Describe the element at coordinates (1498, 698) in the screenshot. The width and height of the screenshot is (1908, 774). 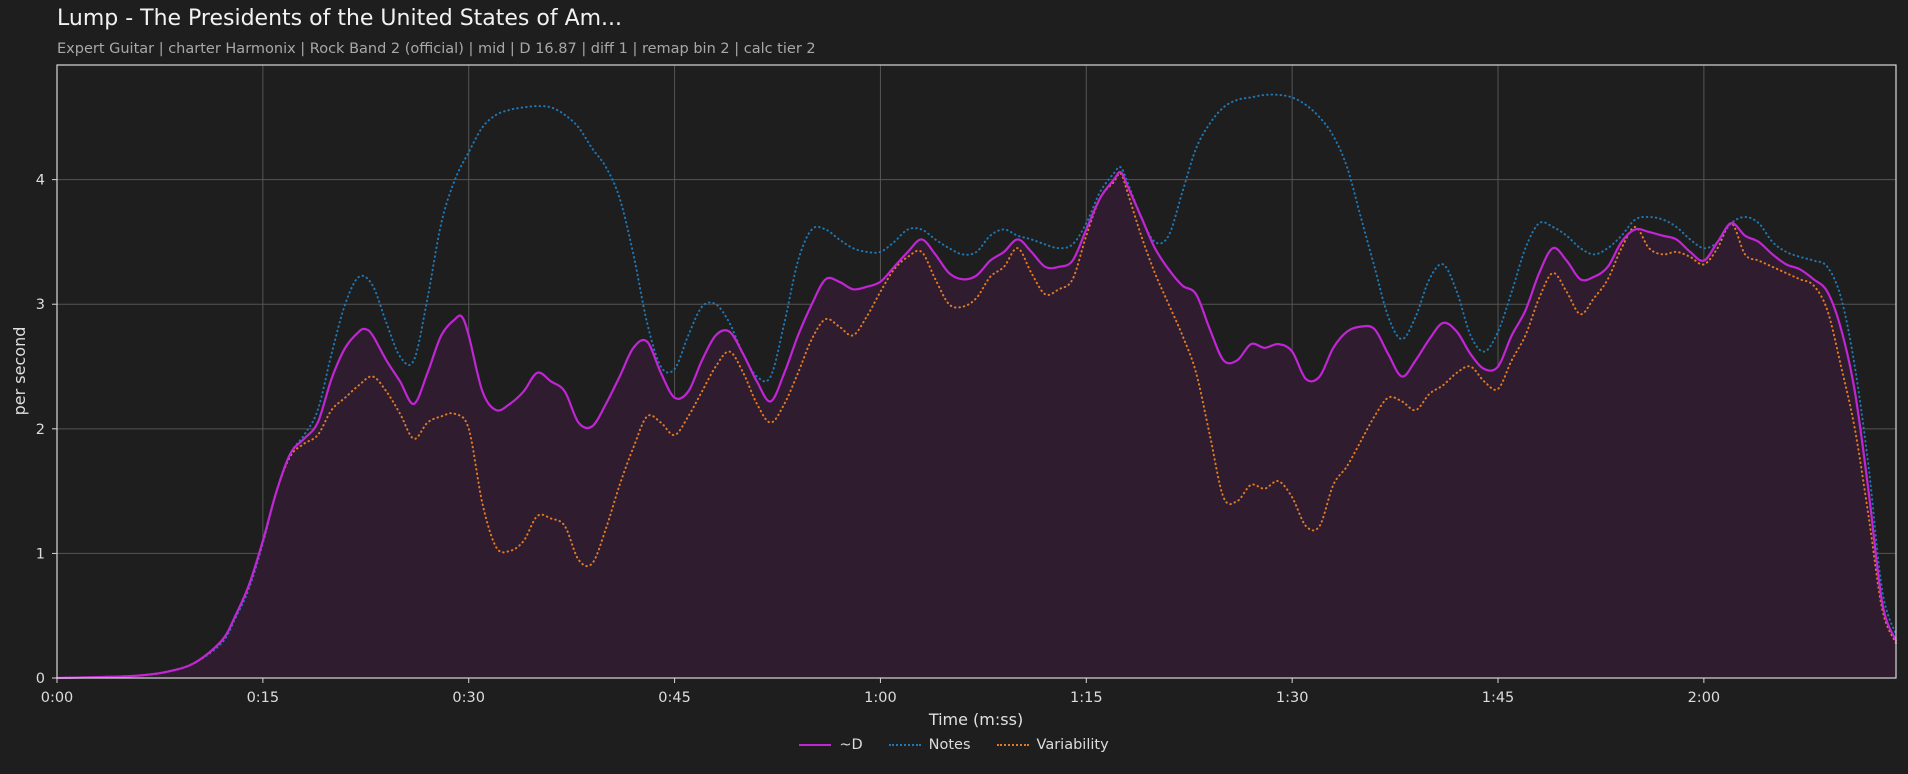
I see `x-tick-label: 1:45` at that location.